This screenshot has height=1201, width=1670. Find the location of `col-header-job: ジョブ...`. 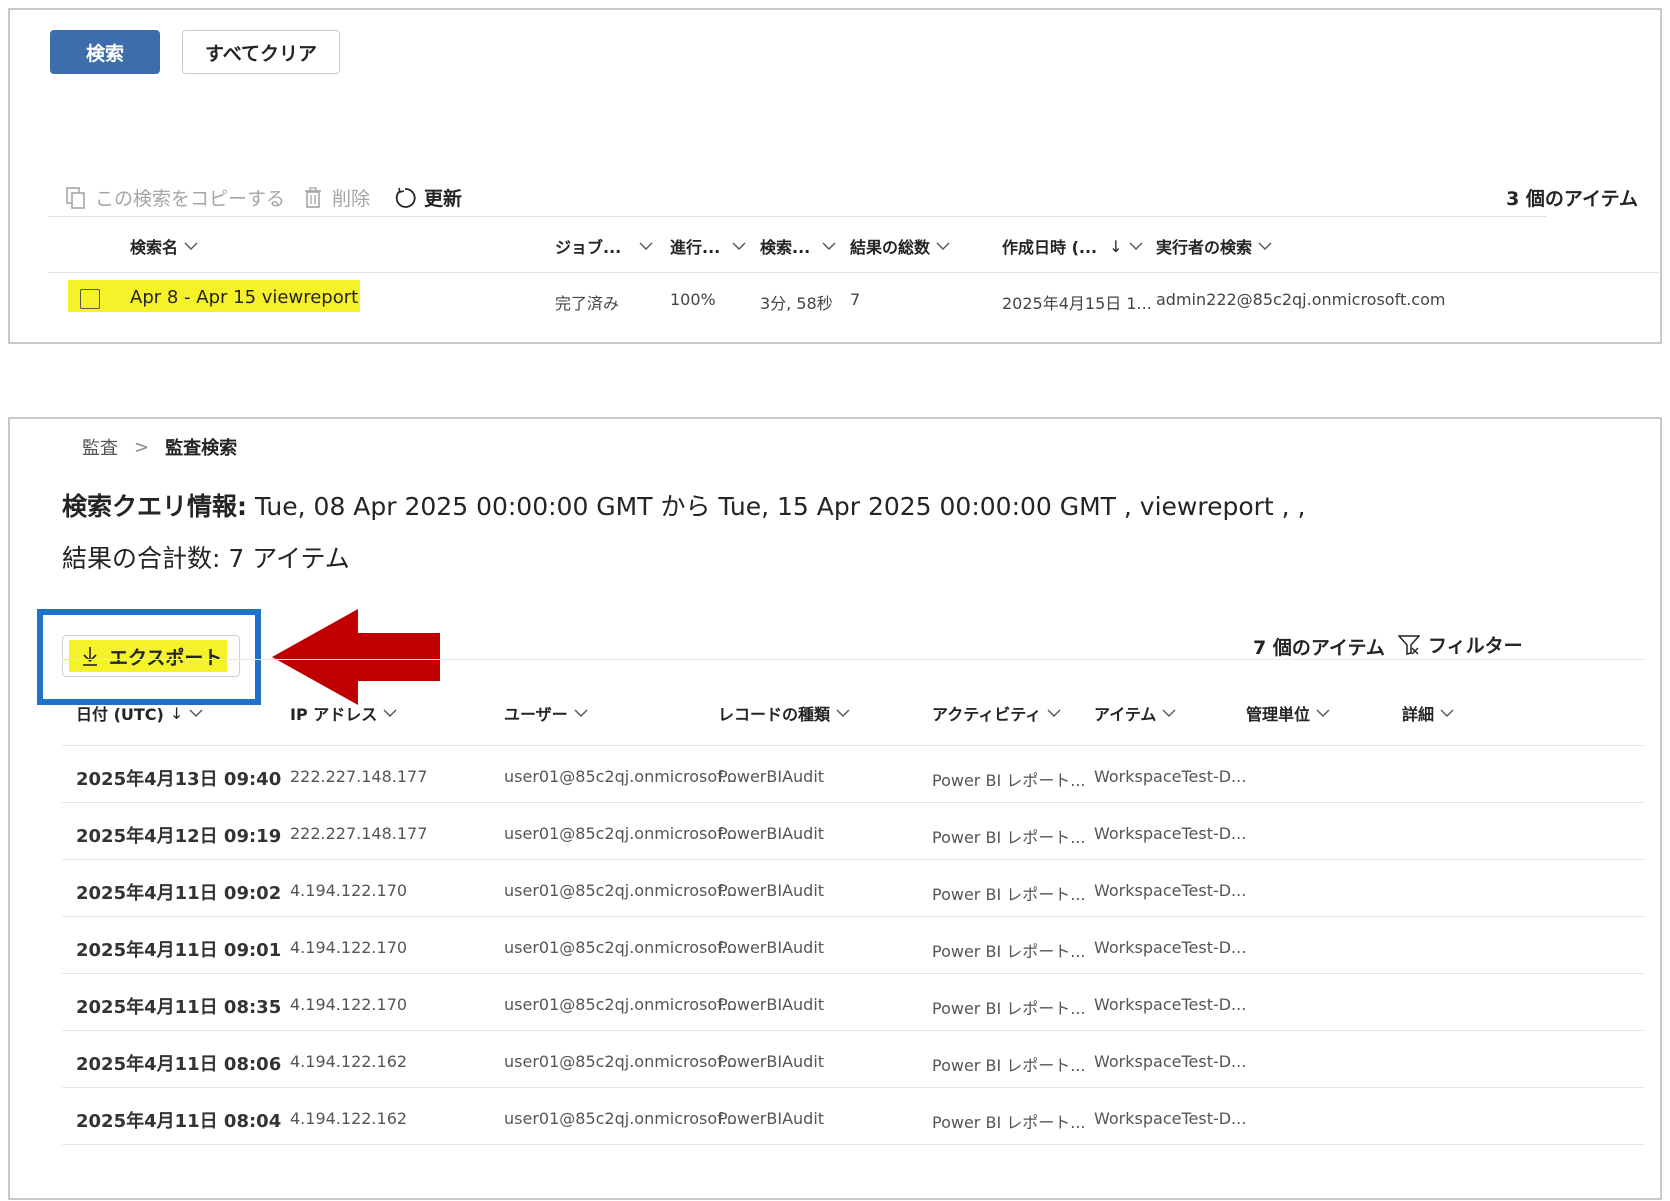

col-header-job: ジョブ... is located at coordinates (604, 246).